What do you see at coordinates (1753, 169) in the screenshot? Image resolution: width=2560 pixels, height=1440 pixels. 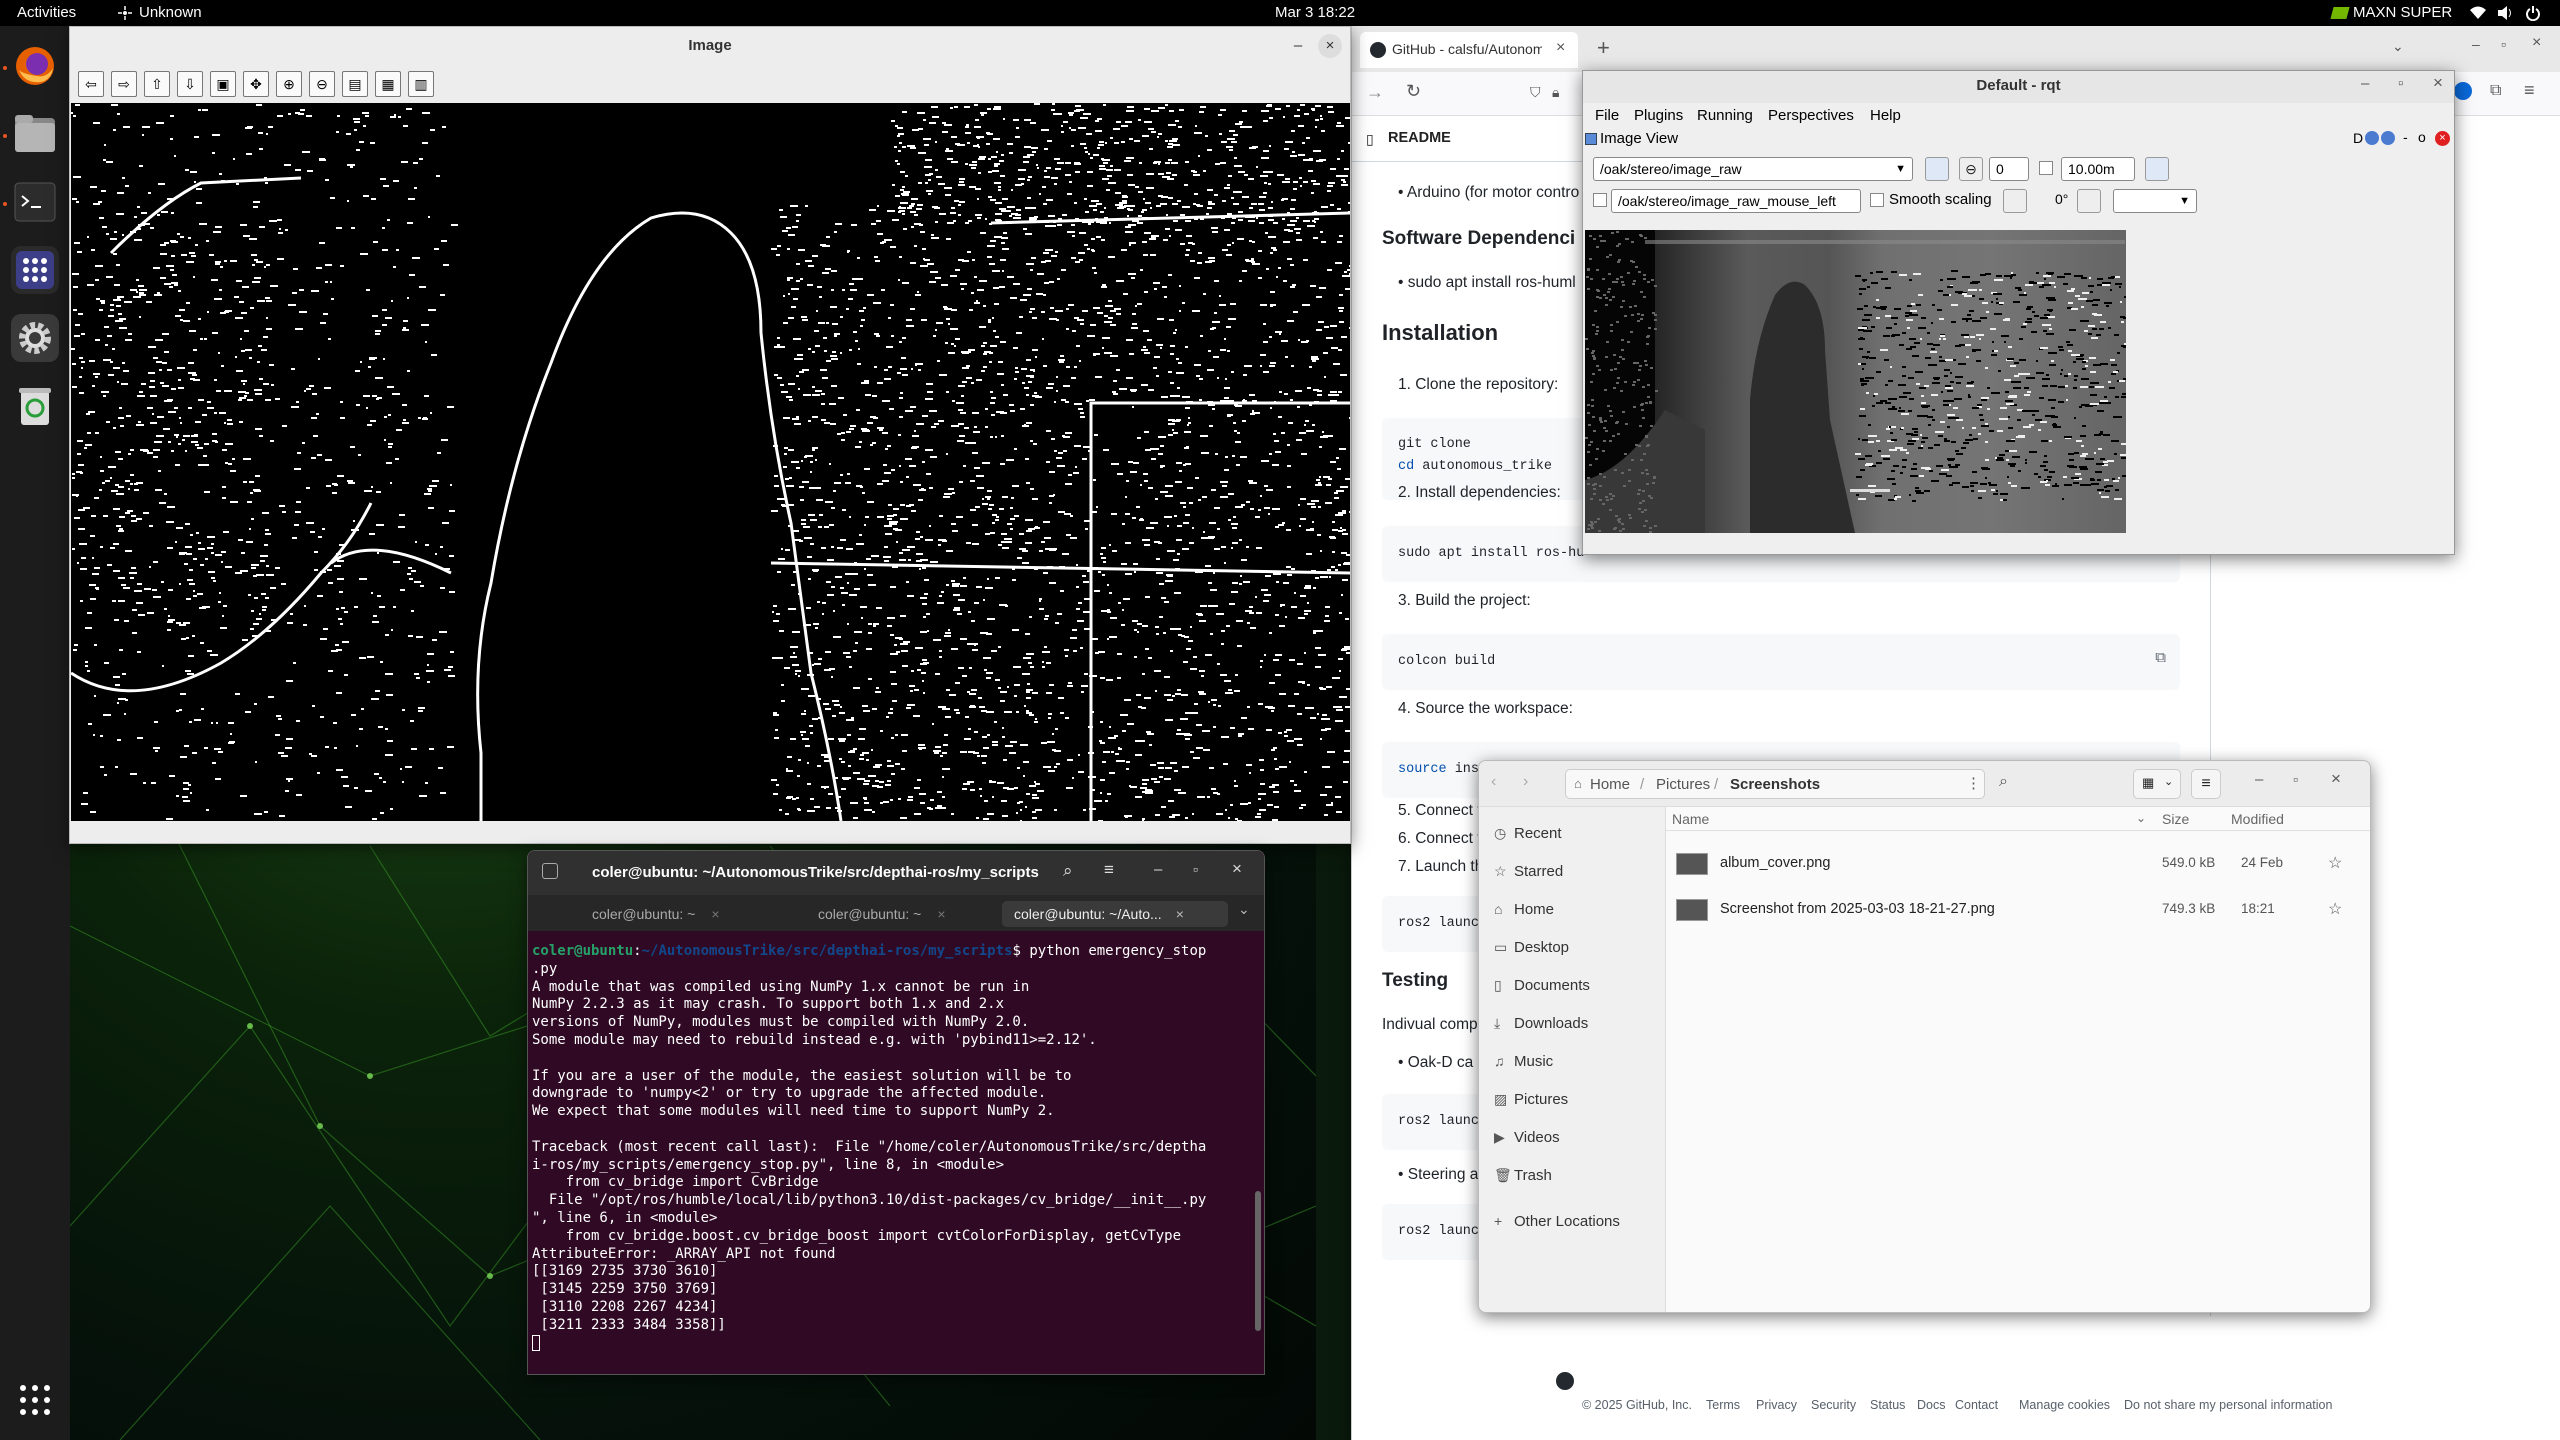 I see `topic-select: /oak/stereo/image_raw ▼` at bounding box center [1753, 169].